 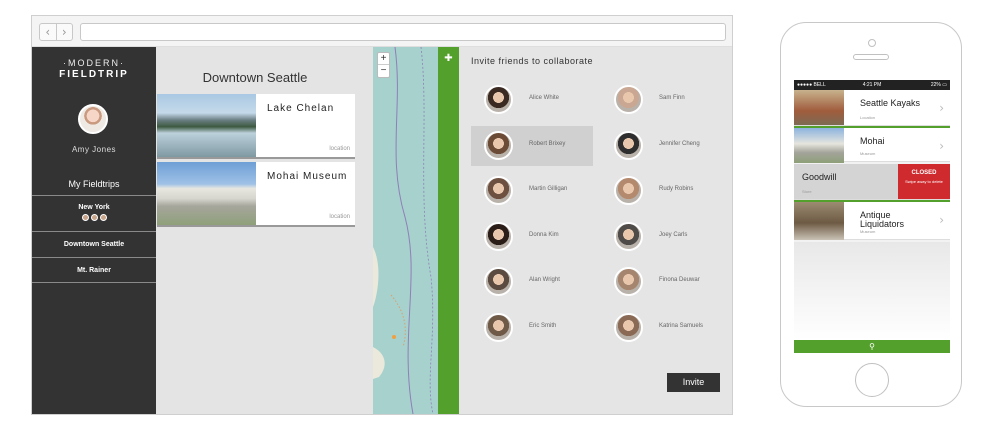 What do you see at coordinates (94, 74) in the screenshot?
I see `logo-line-2: FIELDTRIP` at bounding box center [94, 74].